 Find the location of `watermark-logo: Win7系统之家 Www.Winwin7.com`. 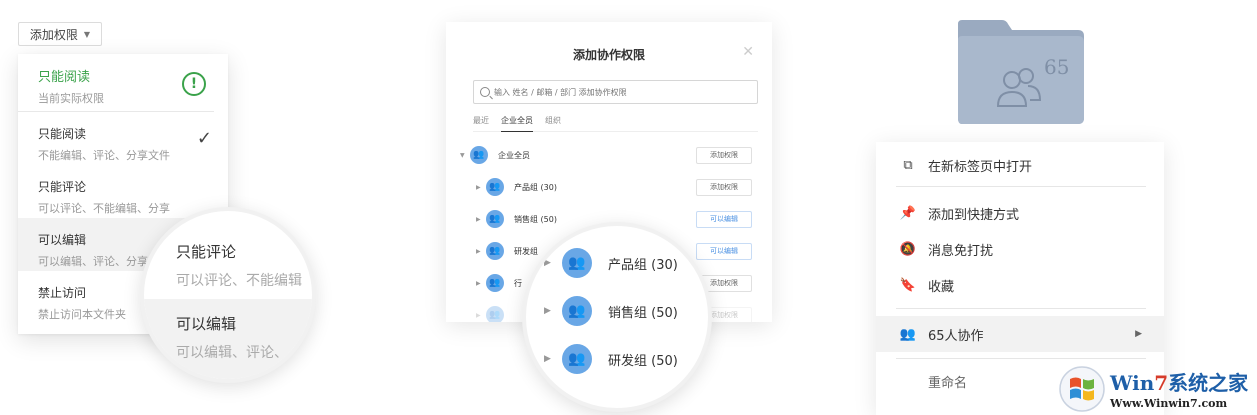

watermark-logo: Win7系统之家 Www.Winwin7.com is located at coordinates (1157, 388).